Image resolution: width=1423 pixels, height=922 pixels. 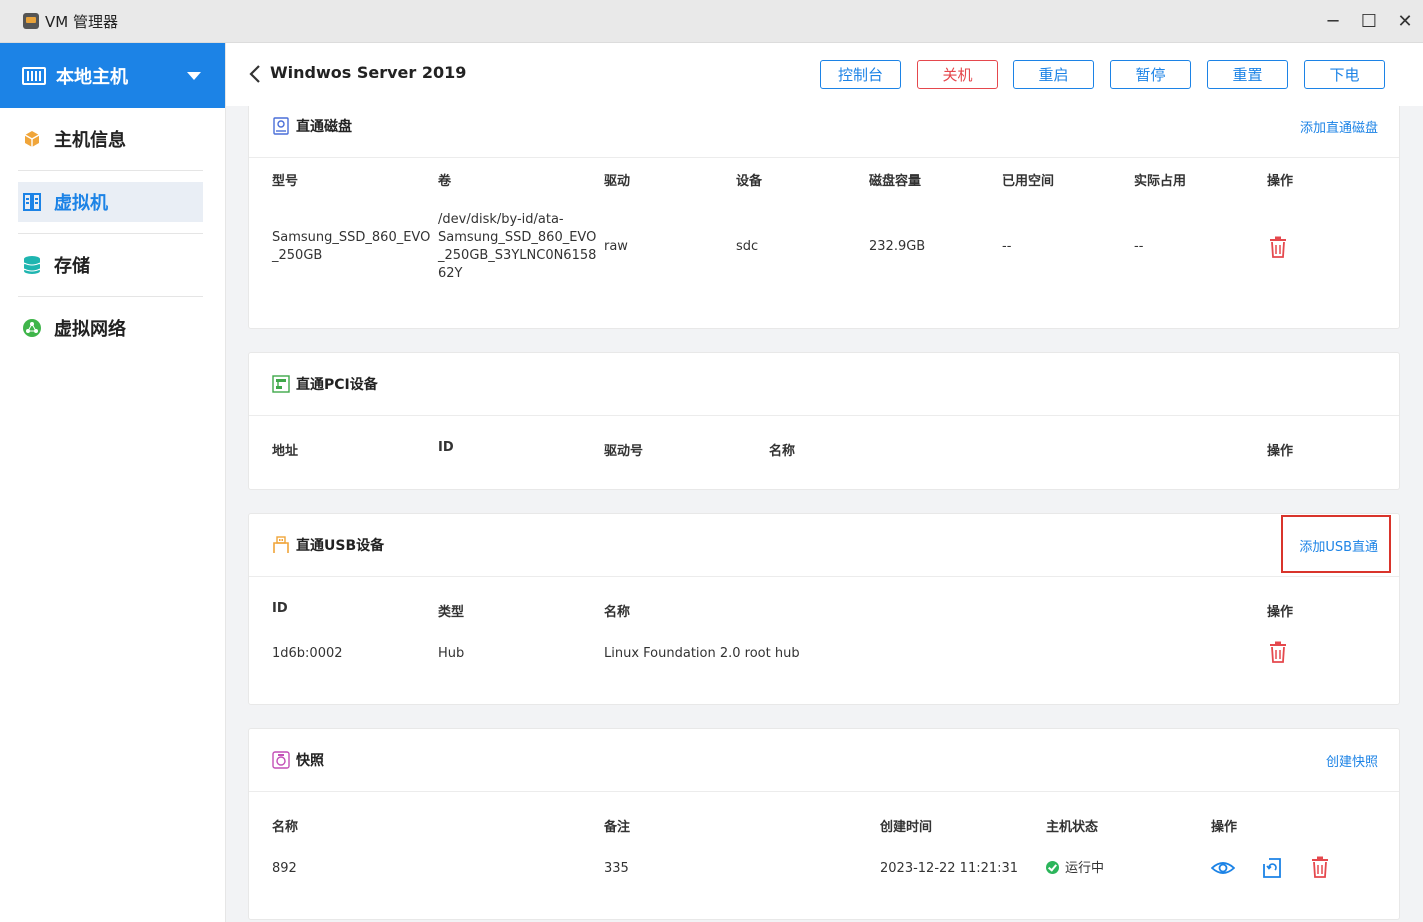 What do you see at coordinates (617, 827) in the screenshot?
I see `column-header: 备注` at bounding box center [617, 827].